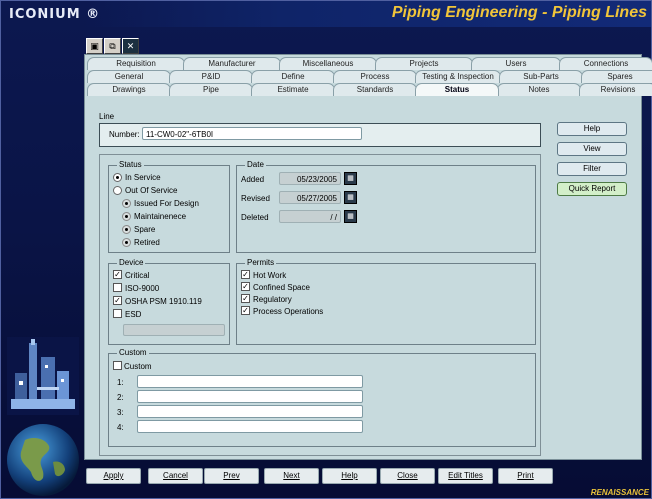  Describe the element at coordinates (151, 190) in the screenshot. I see `out-of-service-label: Out Of Service` at that location.